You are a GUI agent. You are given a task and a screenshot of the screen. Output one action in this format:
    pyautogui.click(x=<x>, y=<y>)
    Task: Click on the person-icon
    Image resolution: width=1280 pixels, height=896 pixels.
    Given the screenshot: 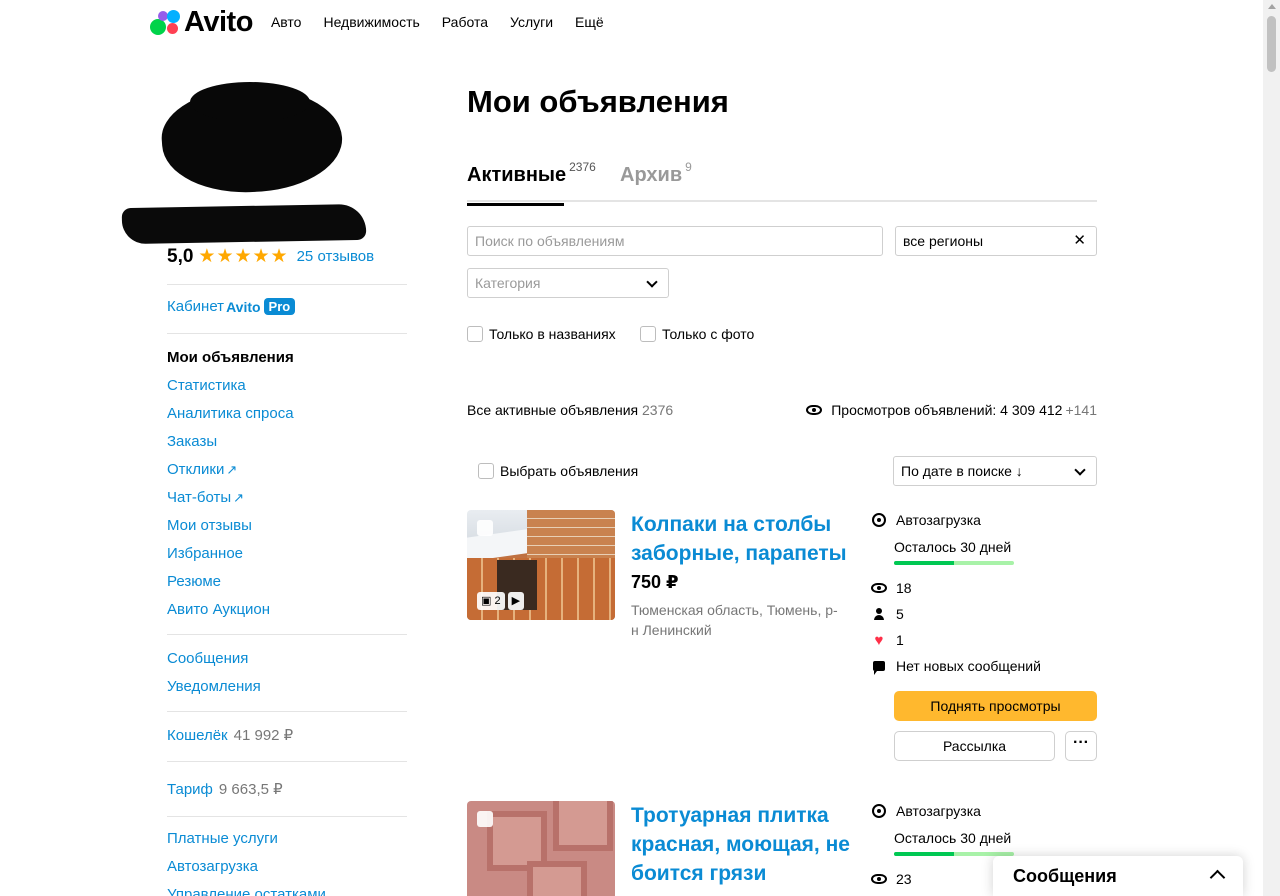 What is the action you would take?
    pyautogui.click(x=879, y=614)
    